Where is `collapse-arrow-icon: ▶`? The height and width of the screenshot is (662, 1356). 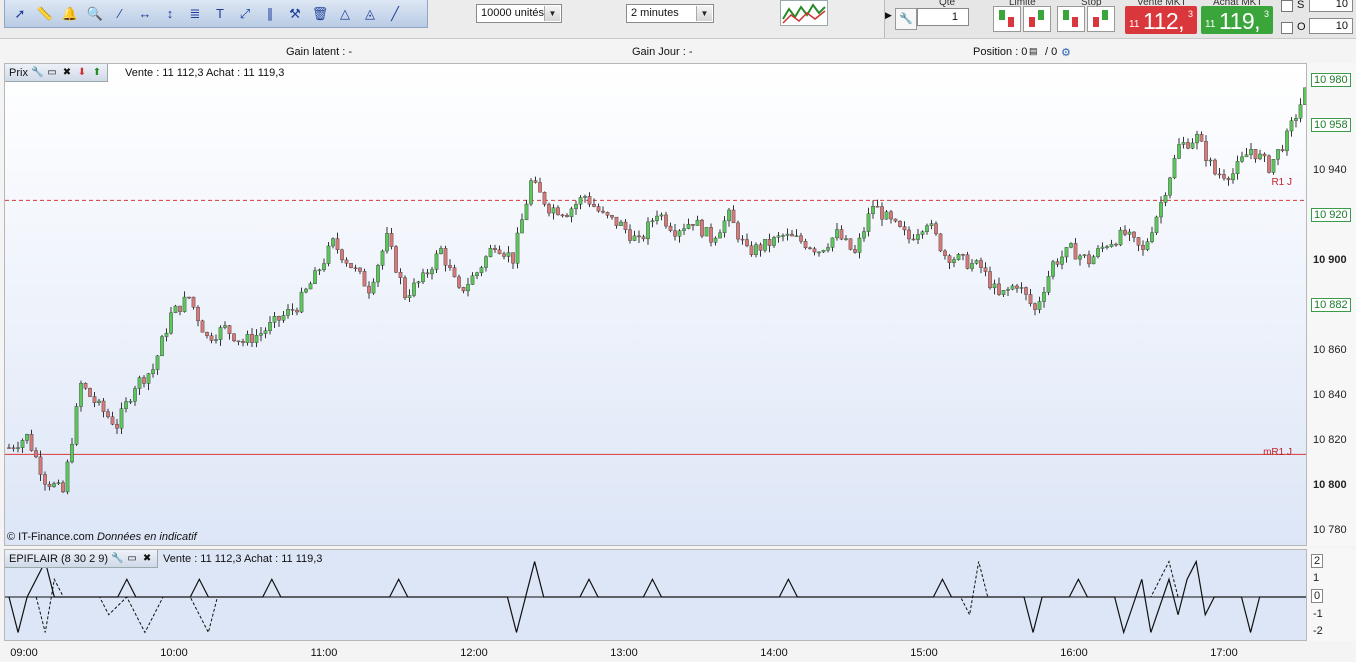 collapse-arrow-icon: ▶ is located at coordinates (888, 15).